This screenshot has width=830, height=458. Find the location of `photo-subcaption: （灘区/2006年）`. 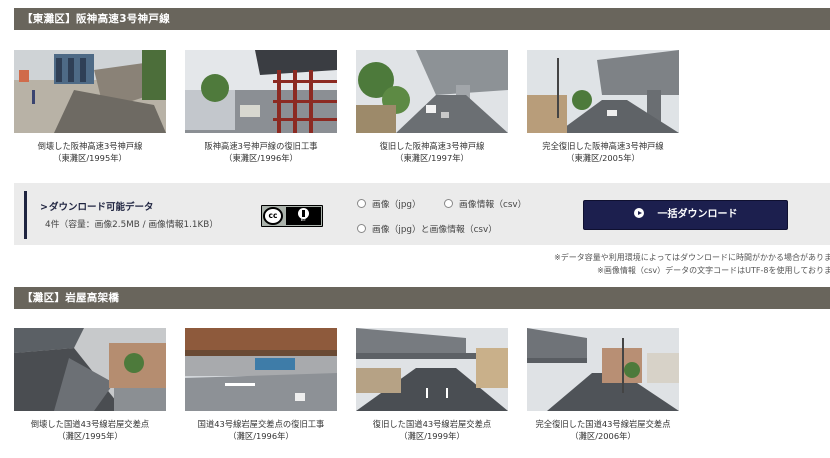

photo-subcaption: （灘区/2006年） is located at coordinates (603, 436).